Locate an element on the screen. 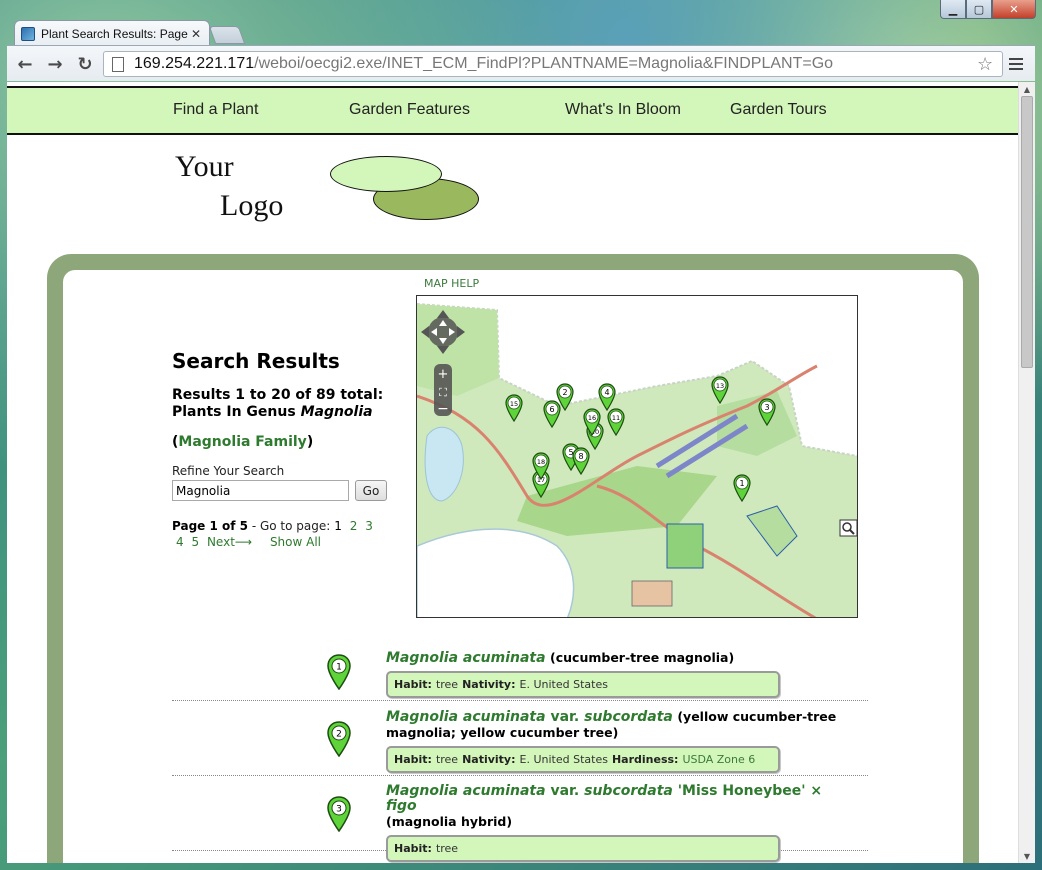  logo-ellipse-light is located at coordinates (386, 174).